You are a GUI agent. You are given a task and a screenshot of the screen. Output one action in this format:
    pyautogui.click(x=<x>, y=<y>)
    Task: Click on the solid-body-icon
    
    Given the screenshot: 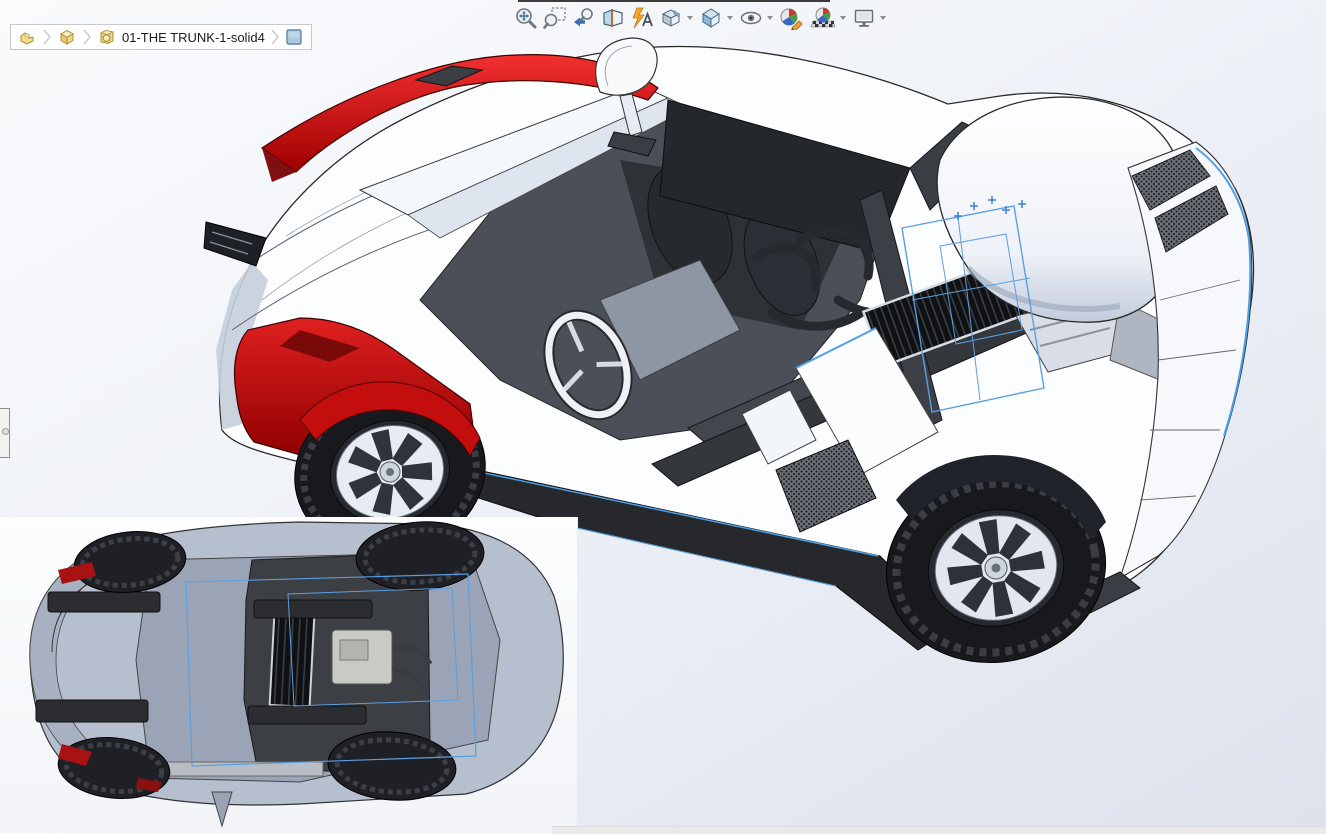 What is the action you would take?
    pyautogui.click(x=107, y=37)
    